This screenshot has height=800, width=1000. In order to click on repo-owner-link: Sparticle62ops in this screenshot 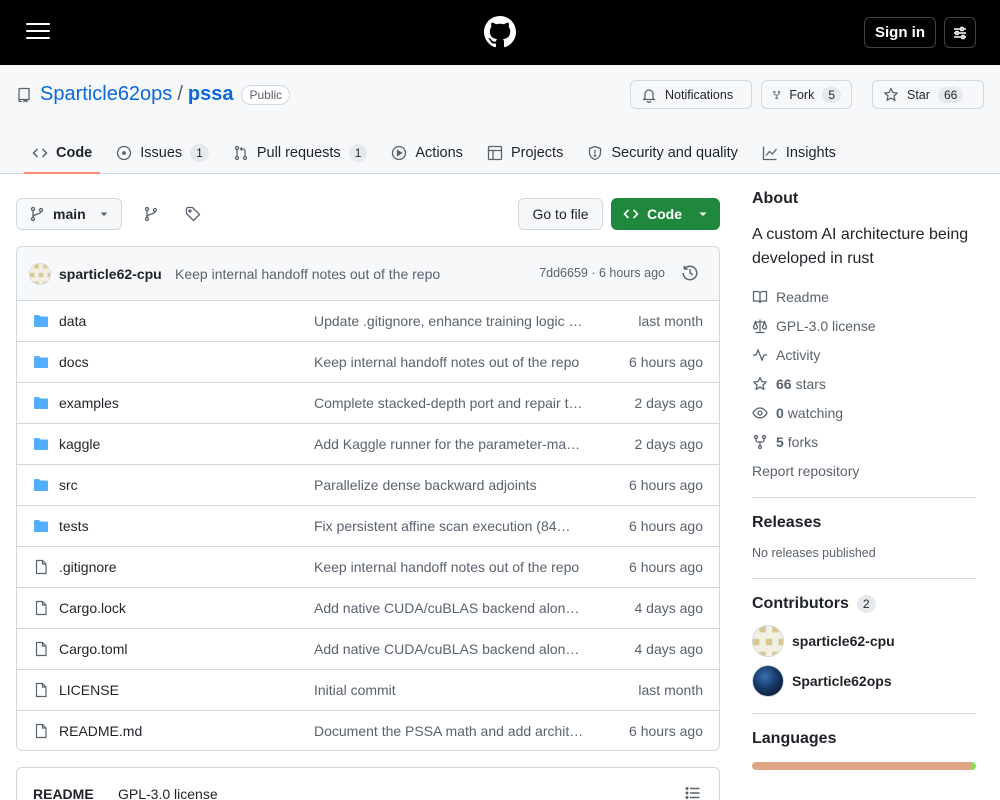, I will do `click(106, 94)`.